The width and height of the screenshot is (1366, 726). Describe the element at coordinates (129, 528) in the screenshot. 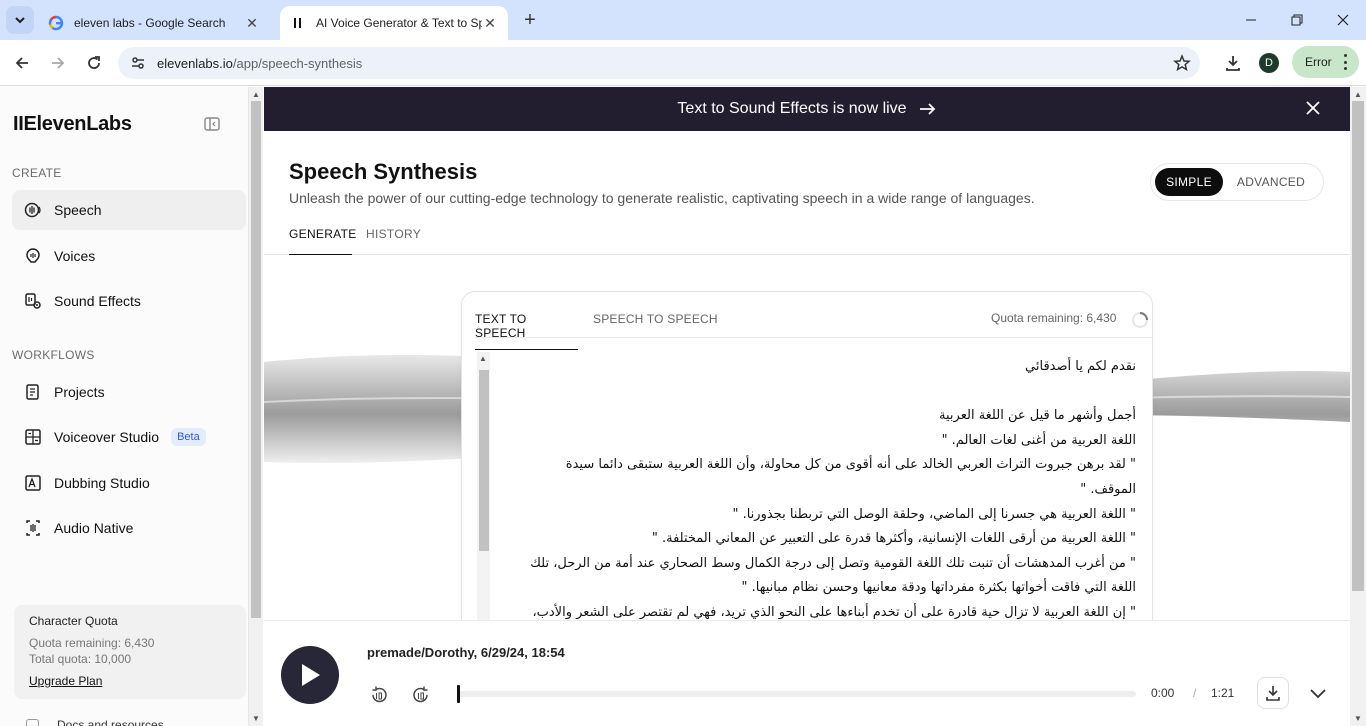

I see `sidebar-item-audio-native: Audio Native` at that location.